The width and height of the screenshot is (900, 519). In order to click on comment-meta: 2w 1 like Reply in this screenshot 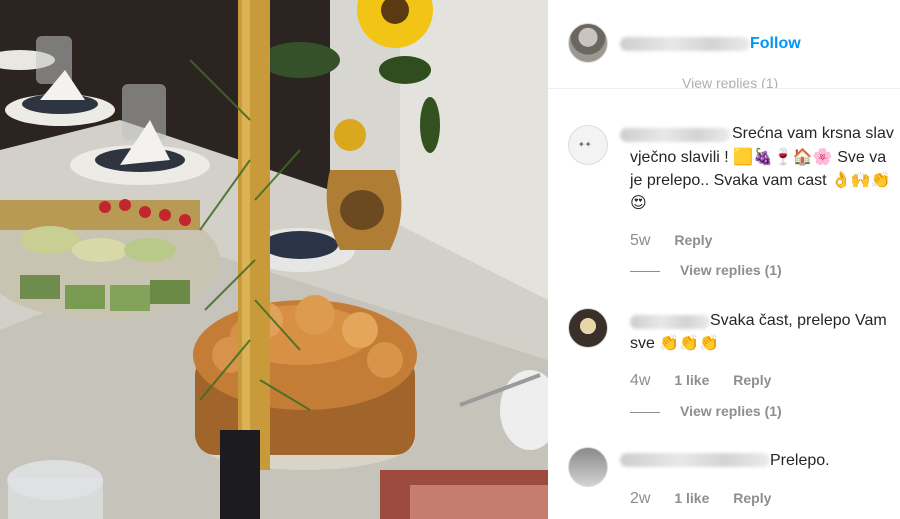, I will do `click(700, 499)`.